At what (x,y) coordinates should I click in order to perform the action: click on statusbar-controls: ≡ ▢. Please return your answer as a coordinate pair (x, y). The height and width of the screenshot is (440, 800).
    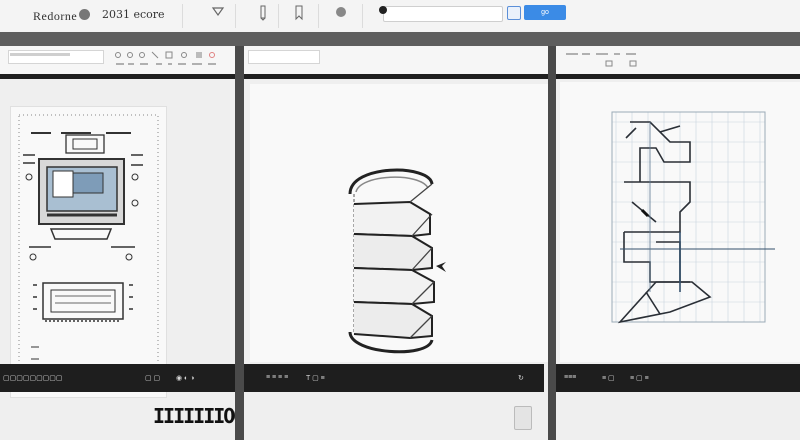
    Looking at the image, I should click on (608, 378).